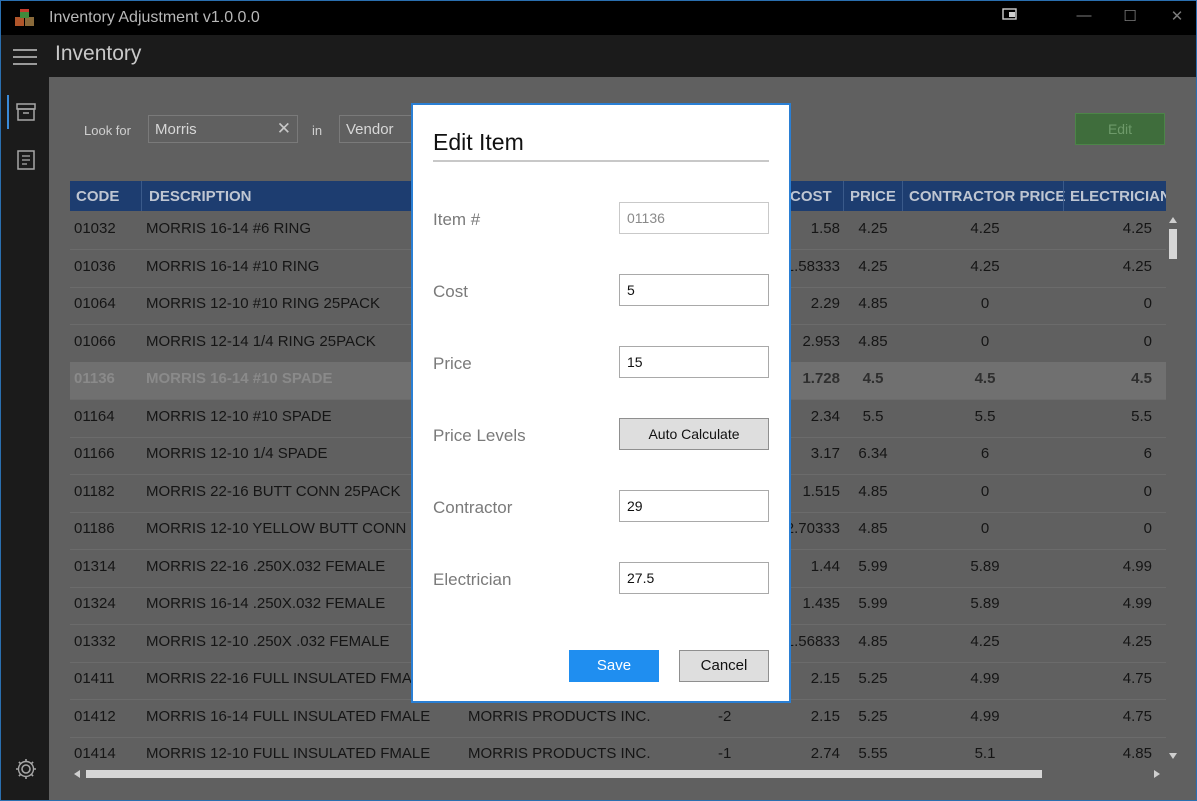  I want to click on contractor-field: 29, so click(694, 506).